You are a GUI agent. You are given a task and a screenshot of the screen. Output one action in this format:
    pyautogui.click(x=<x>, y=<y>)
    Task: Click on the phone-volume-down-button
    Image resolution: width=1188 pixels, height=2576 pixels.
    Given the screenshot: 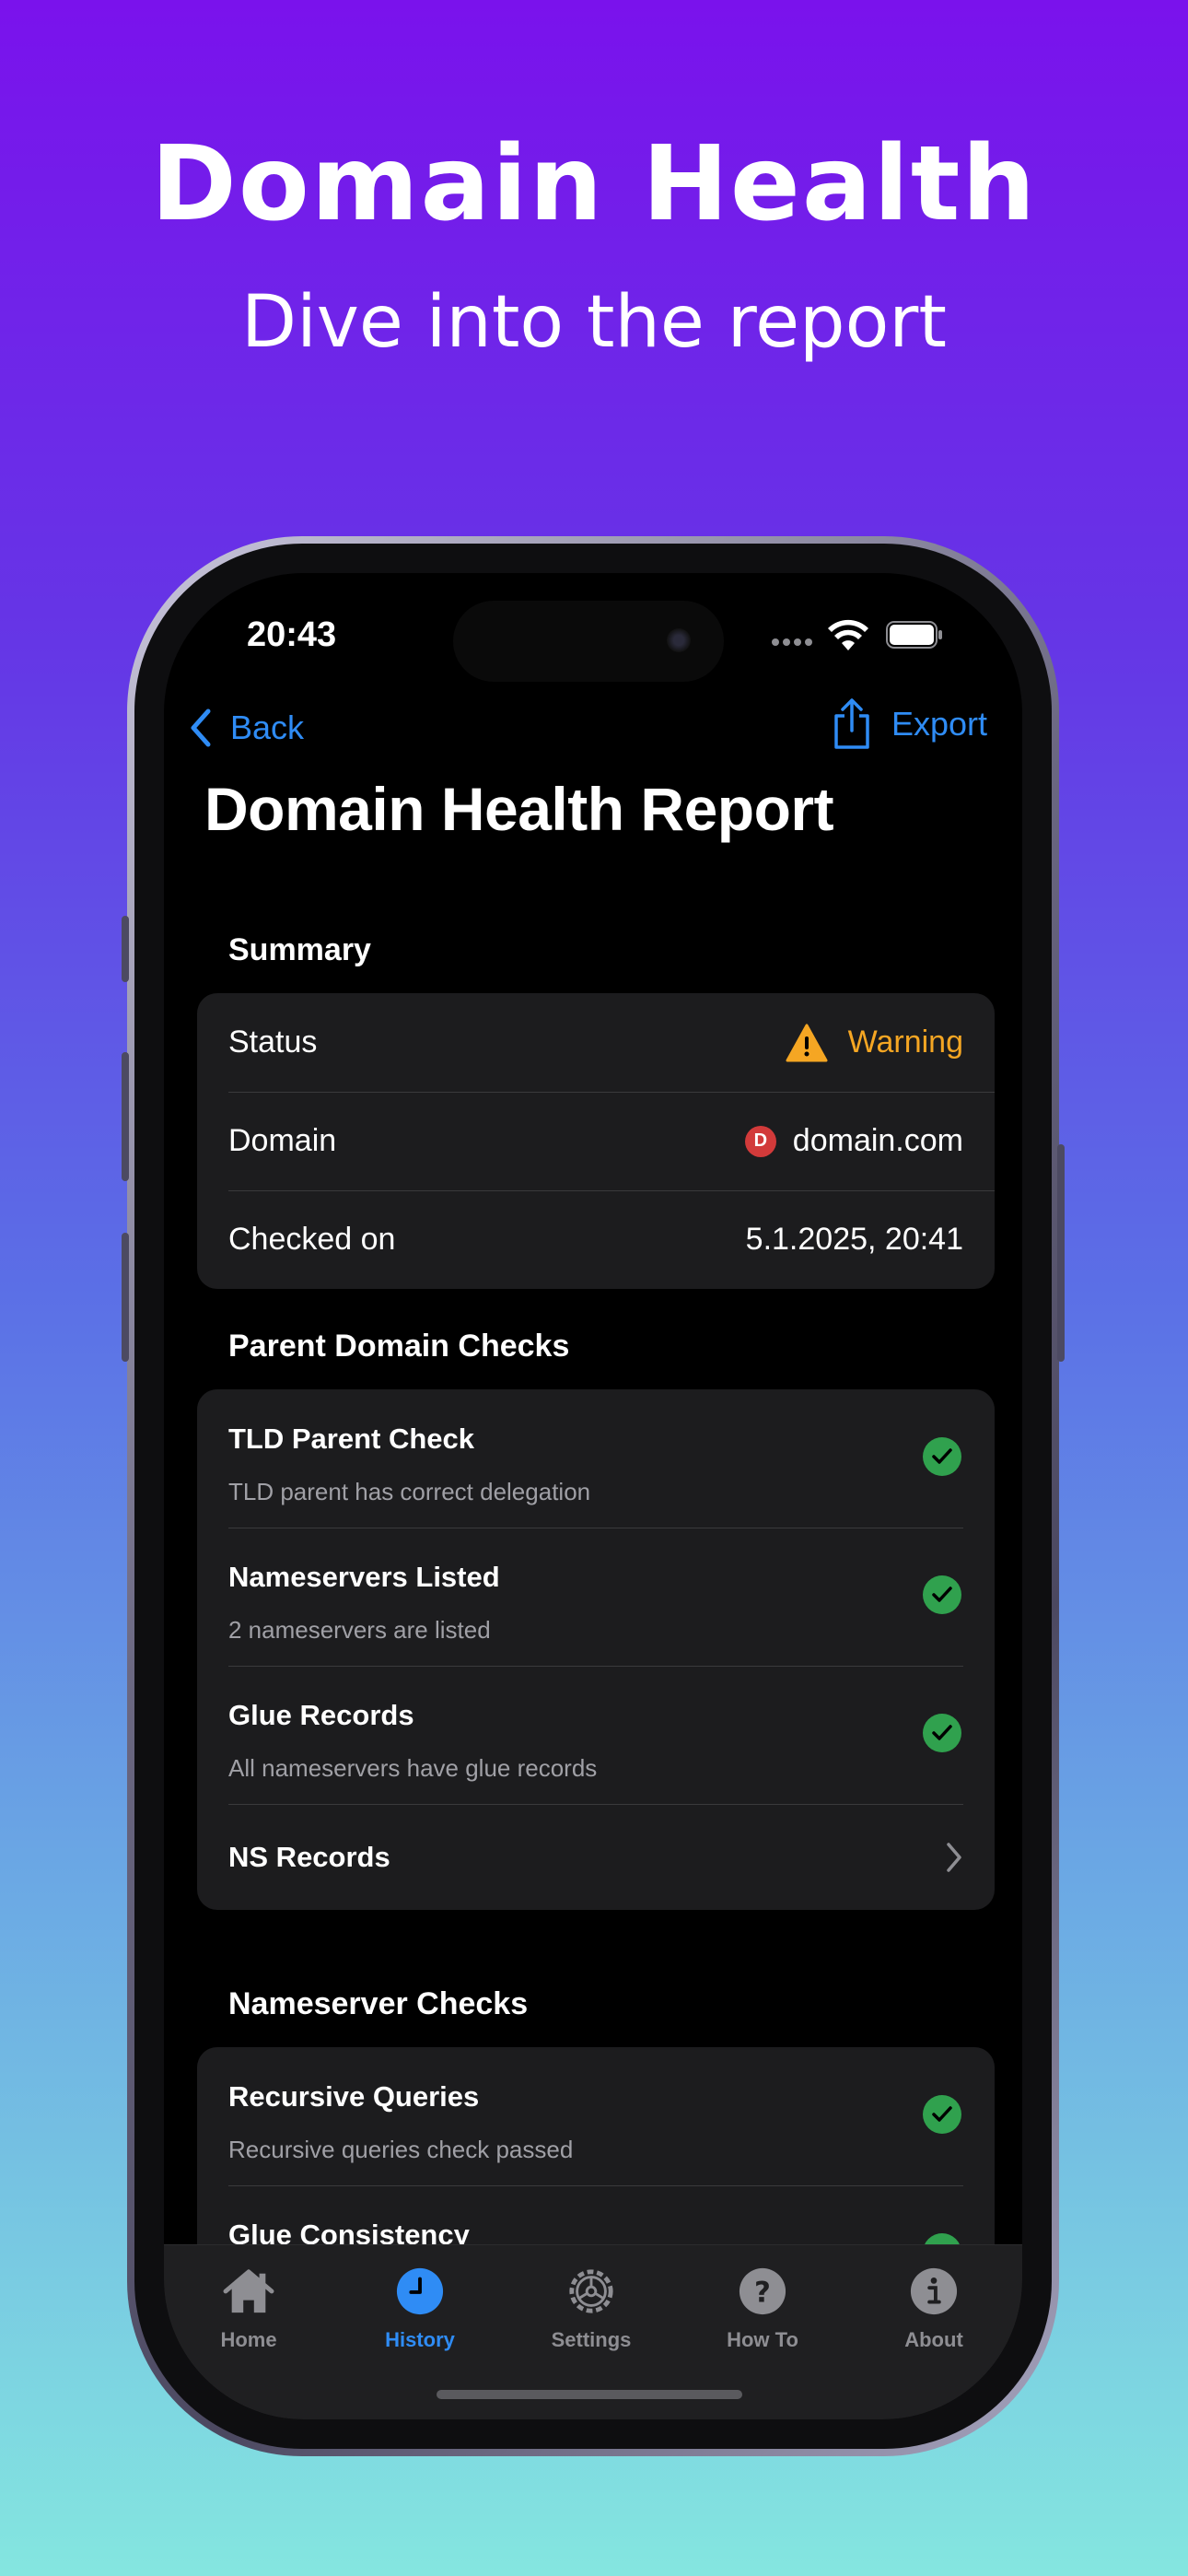 What is the action you would take?
    pyautogui.click(x=125, y=1297)
    